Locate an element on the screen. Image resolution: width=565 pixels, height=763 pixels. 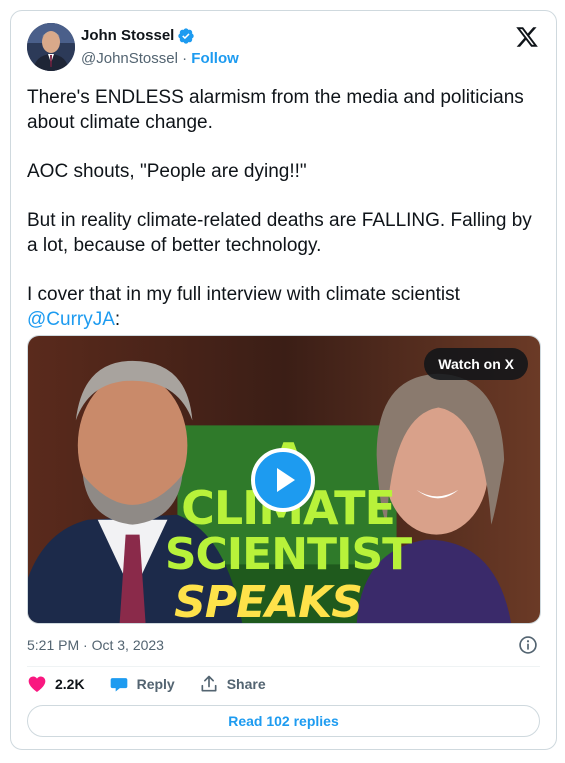
read-replies-button: Read 102 replies is located at coordinates (283, 721).